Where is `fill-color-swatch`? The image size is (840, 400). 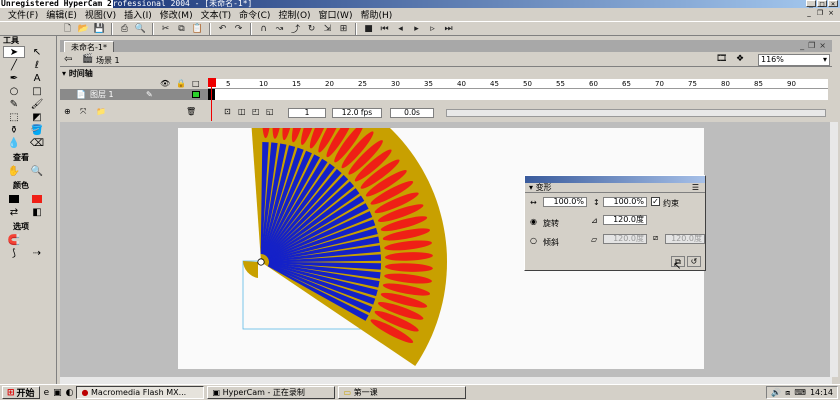 fill-color-swatch is located at coordinates (37, 199).